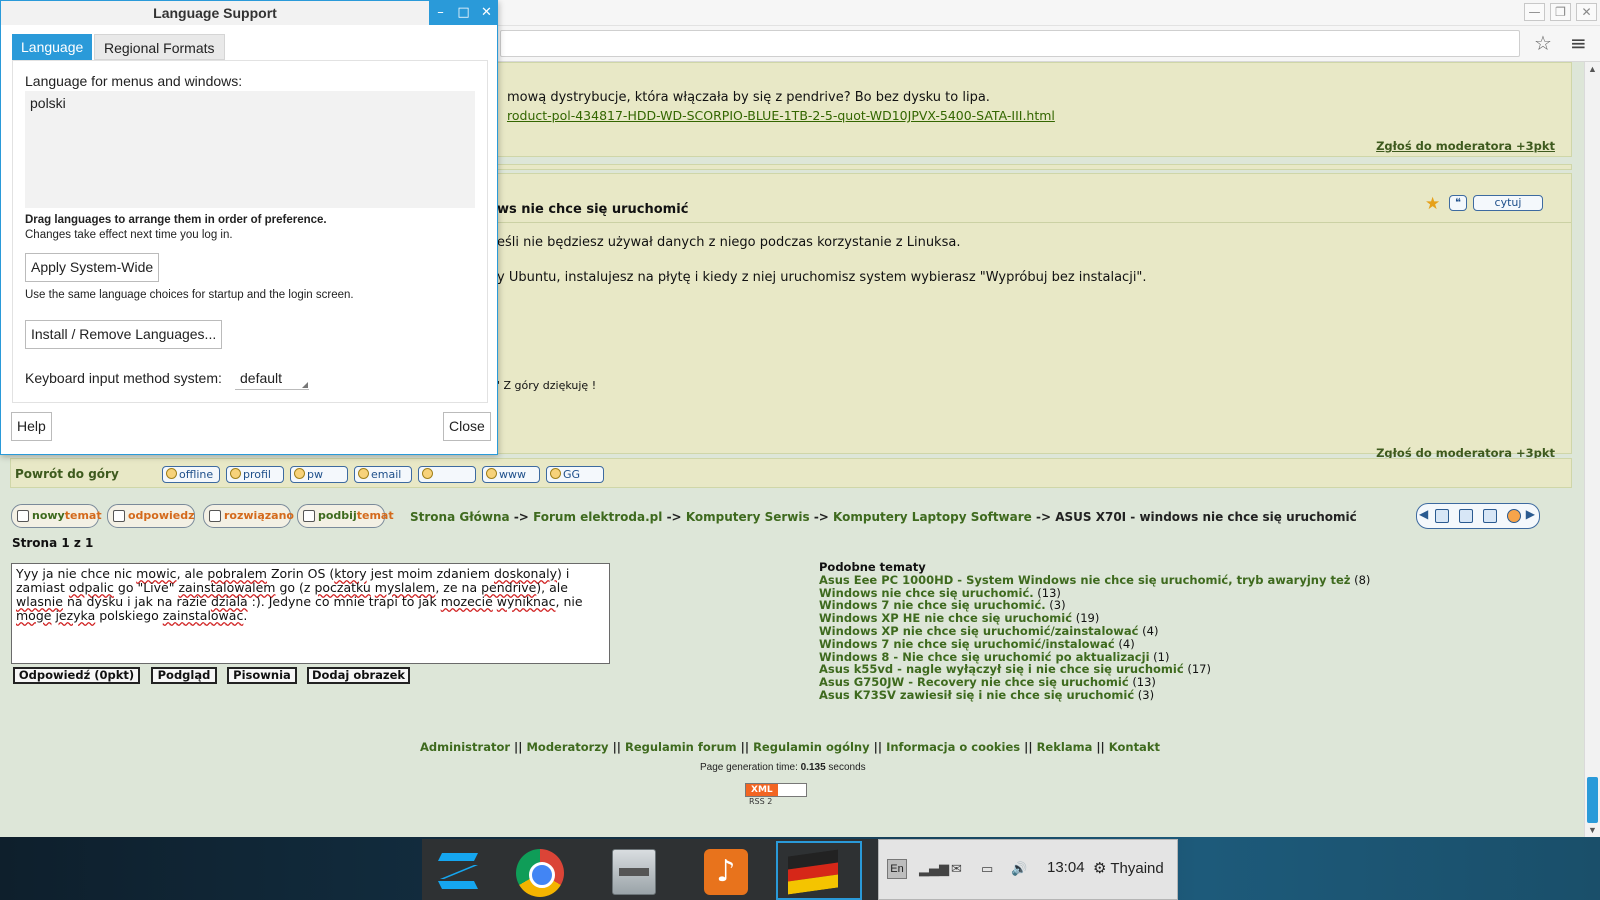  What do you see at coordinates (567, 747) in the screenshot?
I see `footer-link: Moderatorzy` at bounding box center [567, 747].